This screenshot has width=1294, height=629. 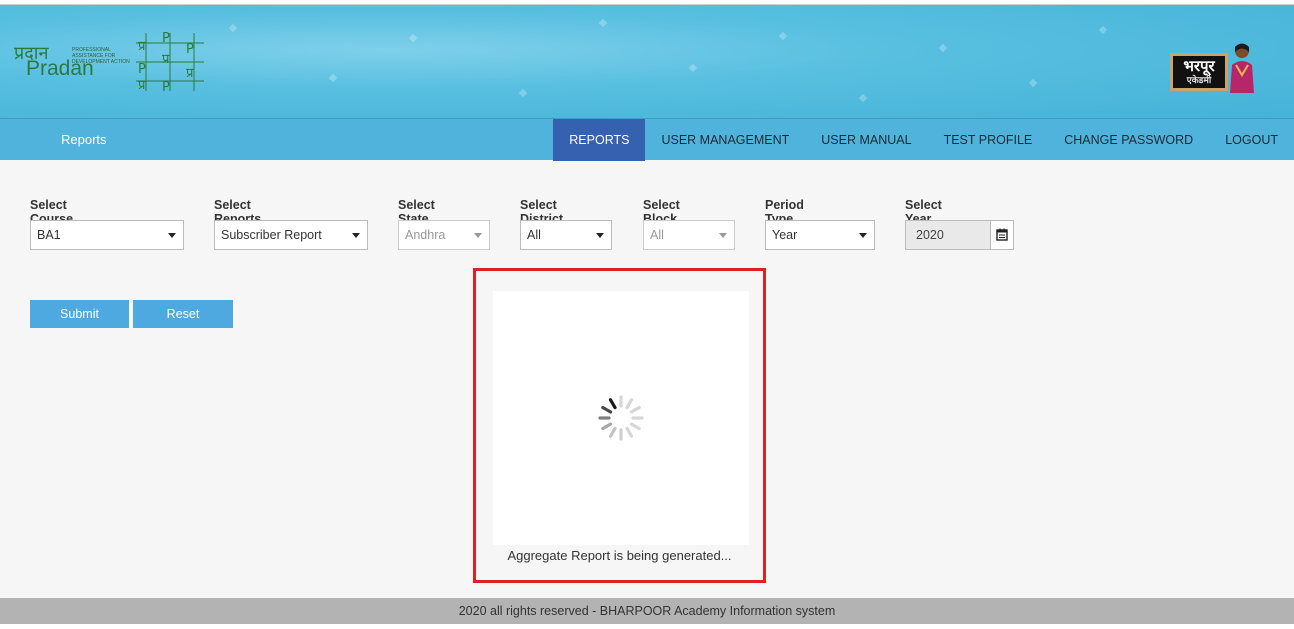 I want to click on state-select-value: Andhra, so click(x=425, y=235).